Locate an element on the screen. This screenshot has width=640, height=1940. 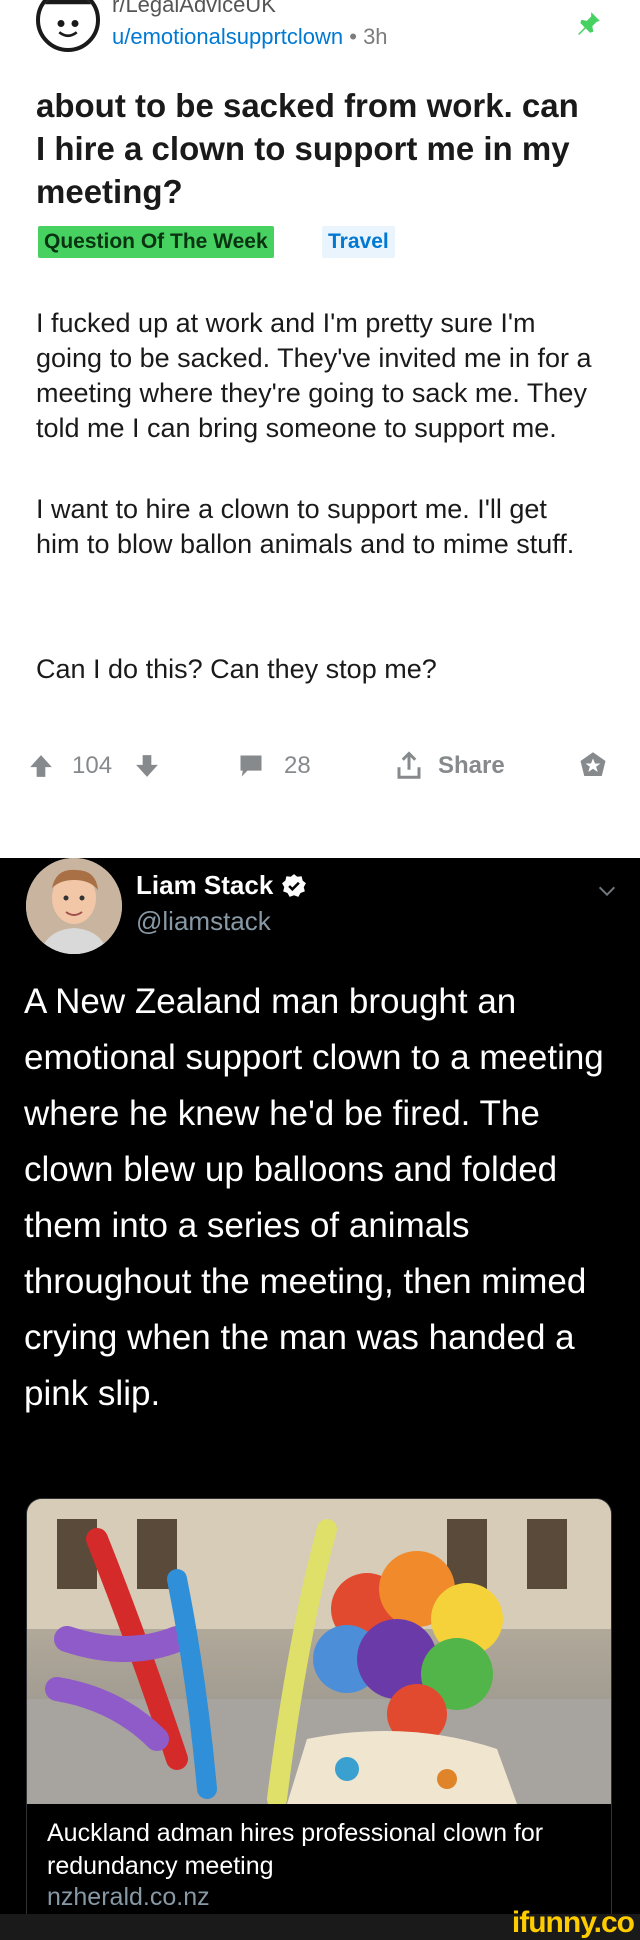
article-thumbnail is located at coordinates (319, 1651).